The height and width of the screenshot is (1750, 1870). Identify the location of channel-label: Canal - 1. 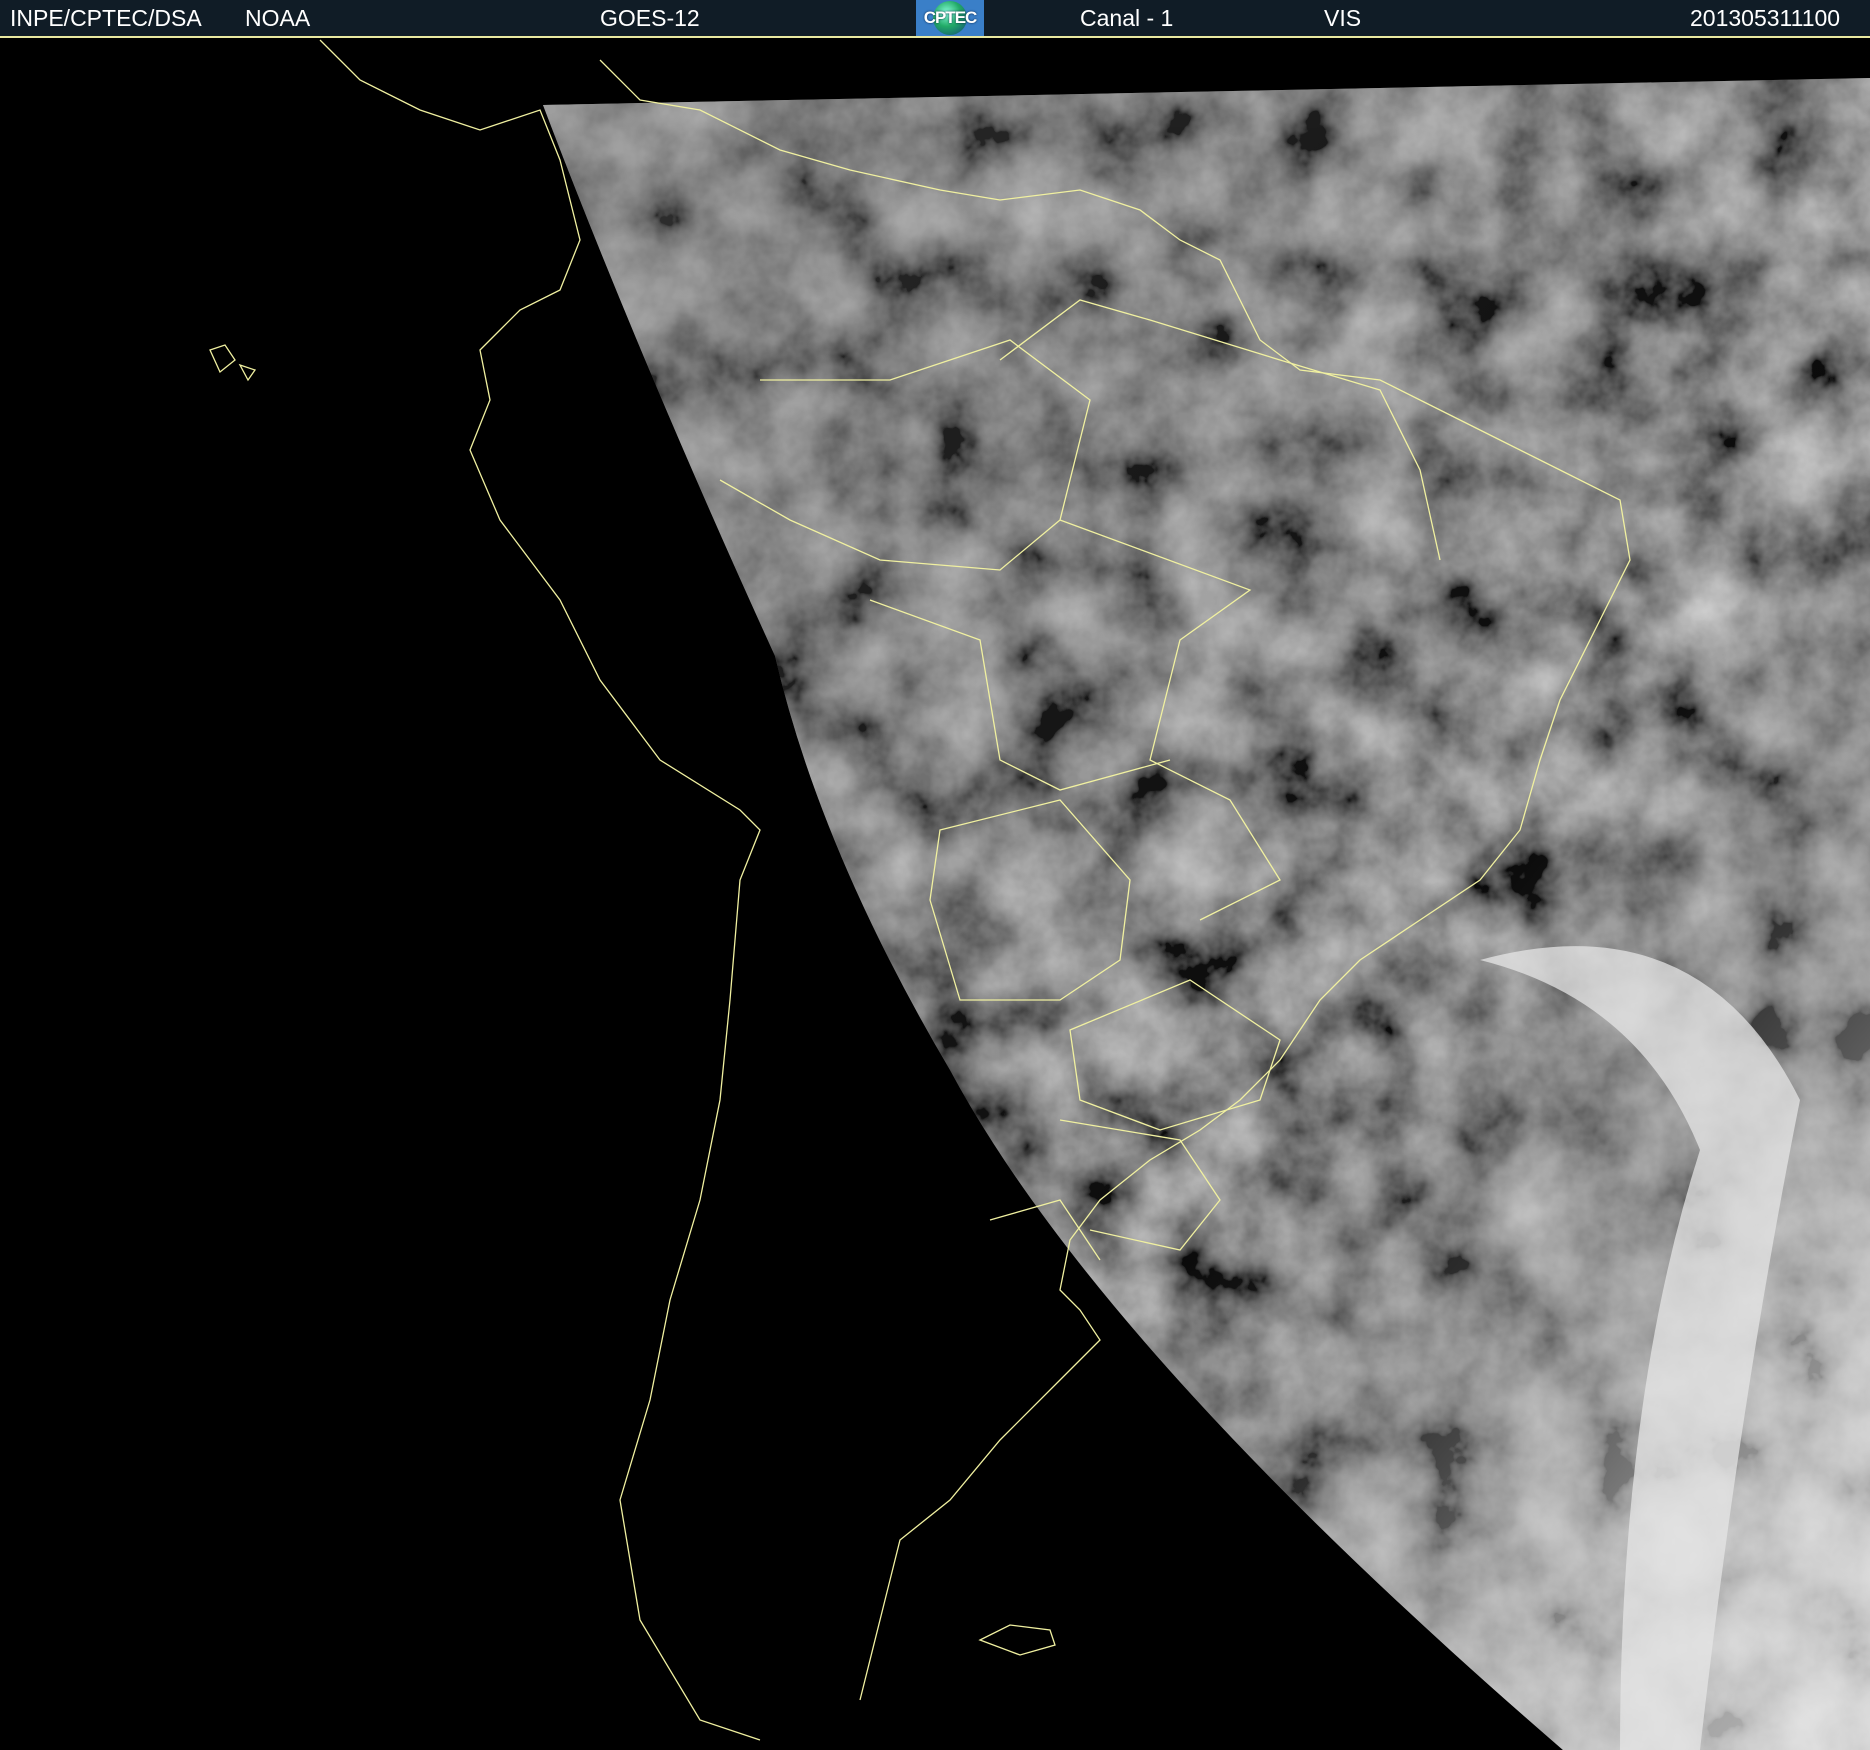
(1127, 18).